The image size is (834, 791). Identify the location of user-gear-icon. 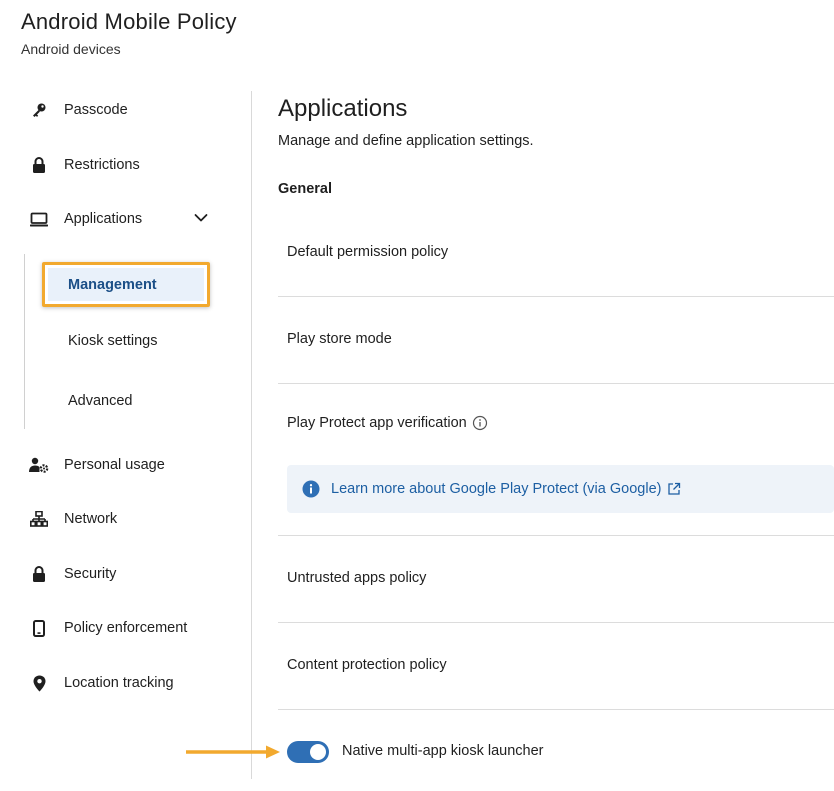
(39, 465).